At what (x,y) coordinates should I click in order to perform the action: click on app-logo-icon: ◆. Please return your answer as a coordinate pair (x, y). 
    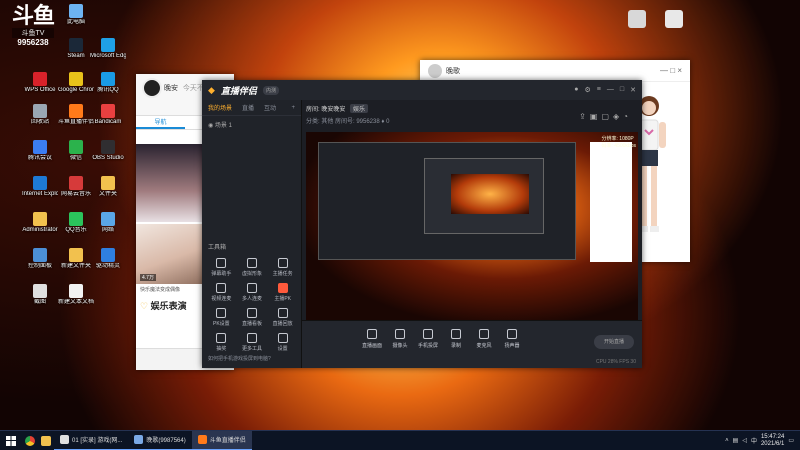
    Looking at the image, I should click on (211, 89).